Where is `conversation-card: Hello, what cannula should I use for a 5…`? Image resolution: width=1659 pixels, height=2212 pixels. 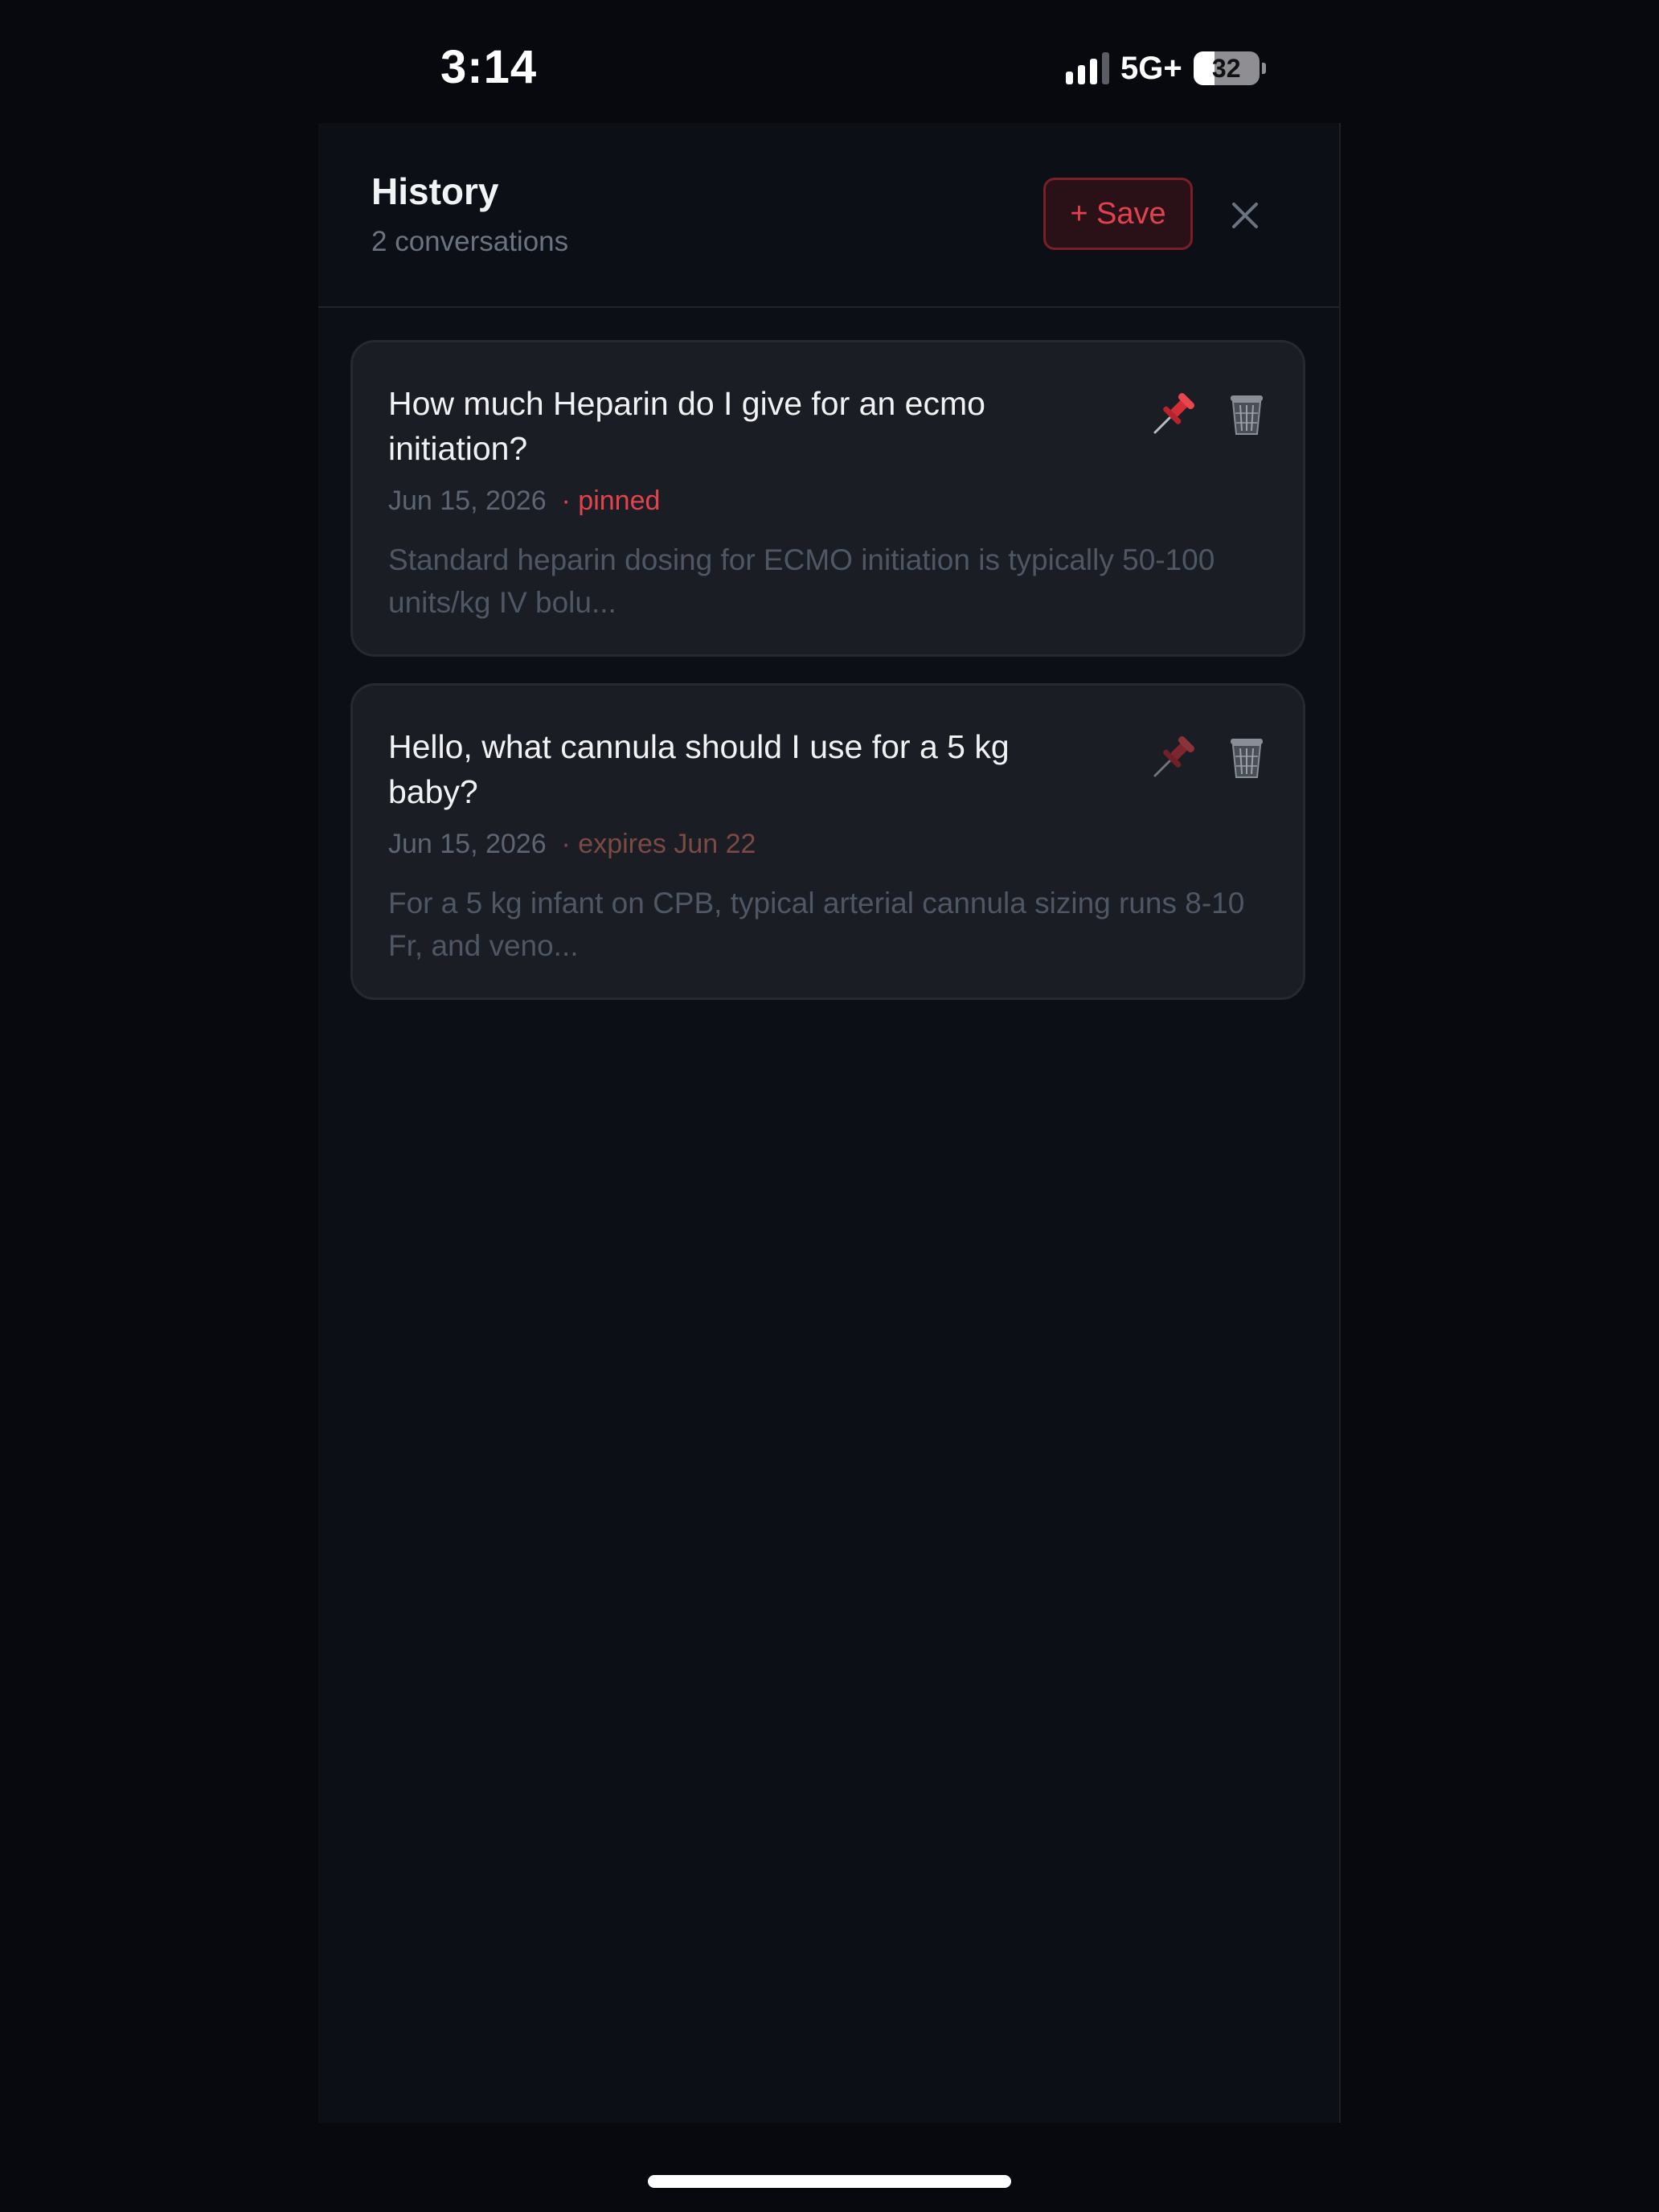 conversation-card: Hello, what cannula should I use for a 5… is located at coordinates (827, 842).